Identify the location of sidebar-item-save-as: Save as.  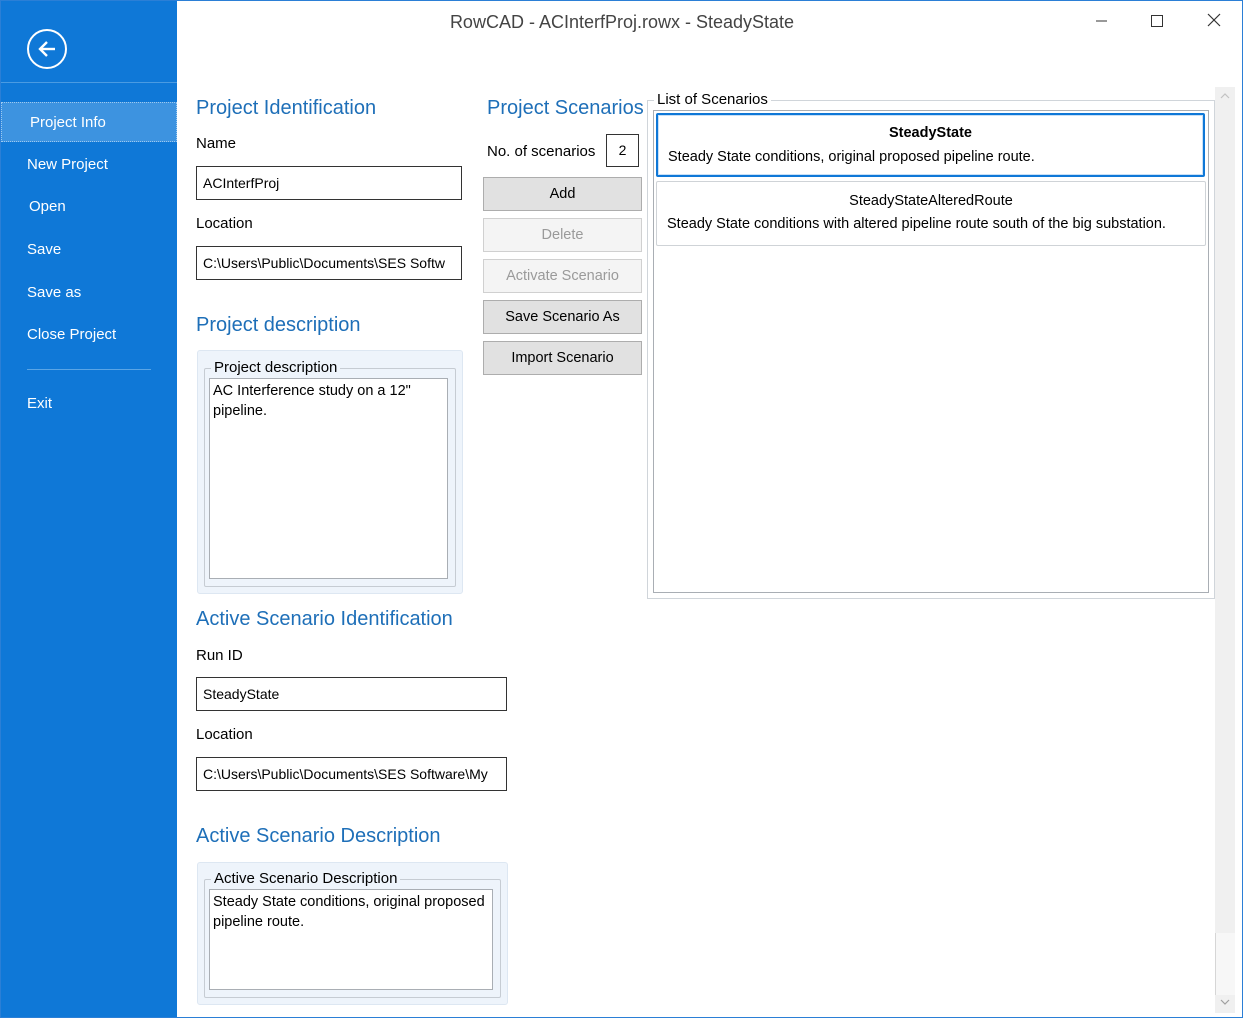
(89, 293).